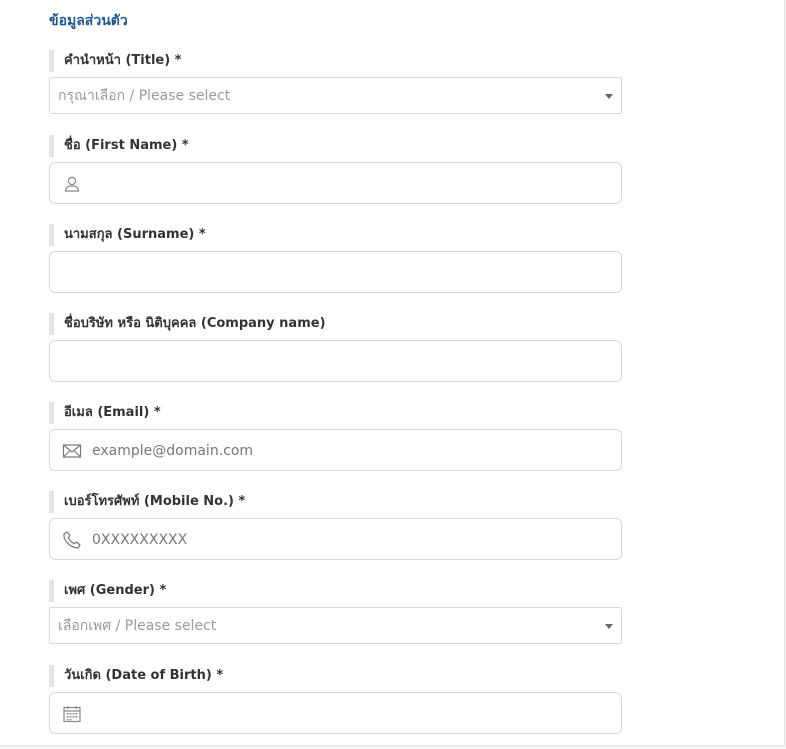  Describe the element at coordinates (335, 713) in the screenshot. I see `dob-input` at that location.